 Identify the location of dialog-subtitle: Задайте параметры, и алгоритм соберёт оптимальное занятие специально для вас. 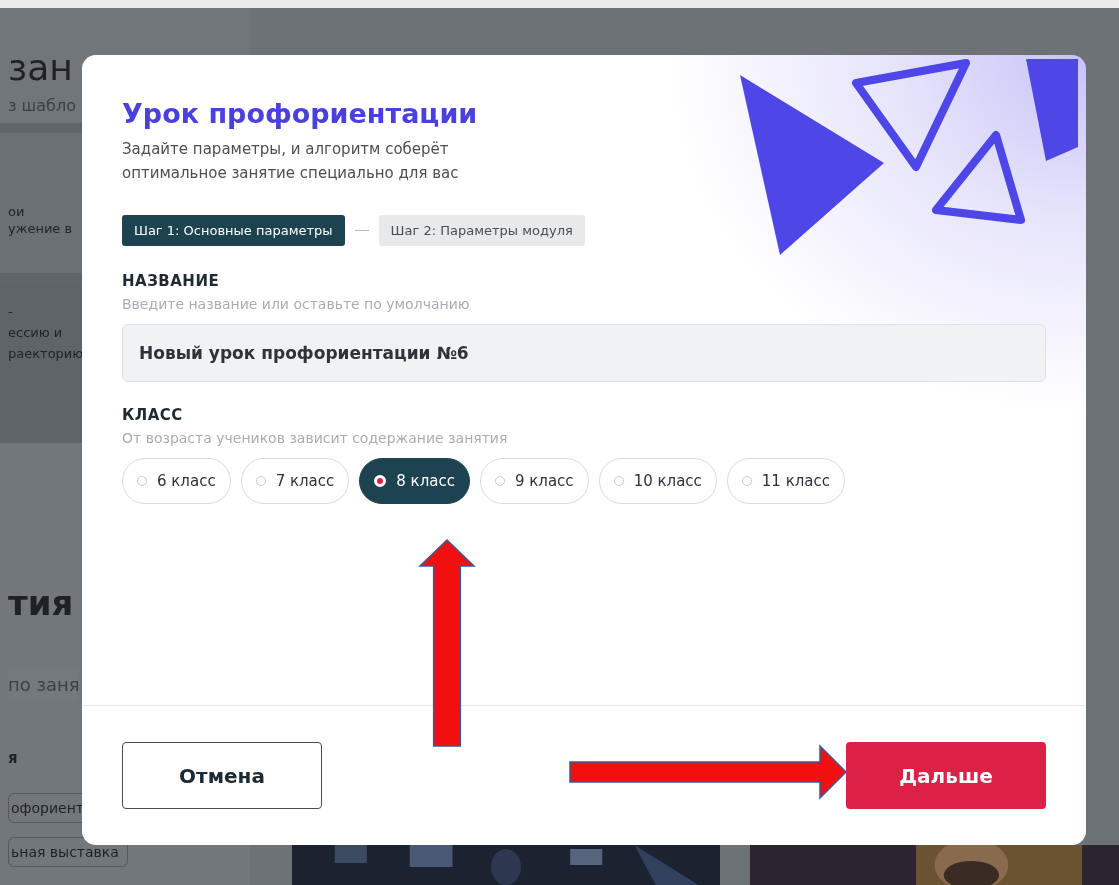
(291, 161).